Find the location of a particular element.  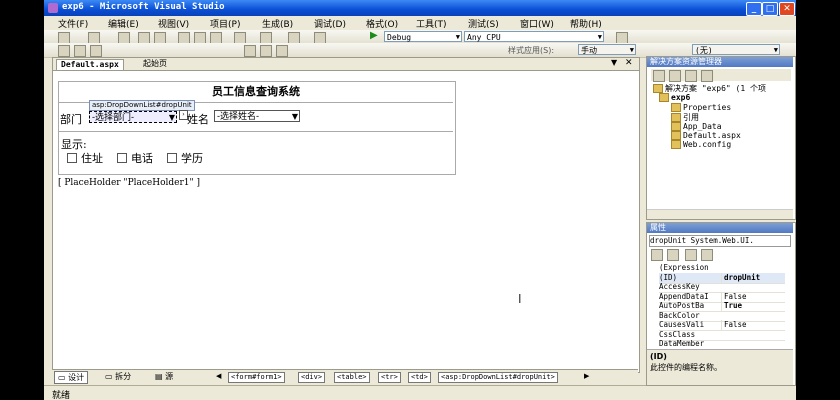

view-code-icon is located at coordinates (707, 76).